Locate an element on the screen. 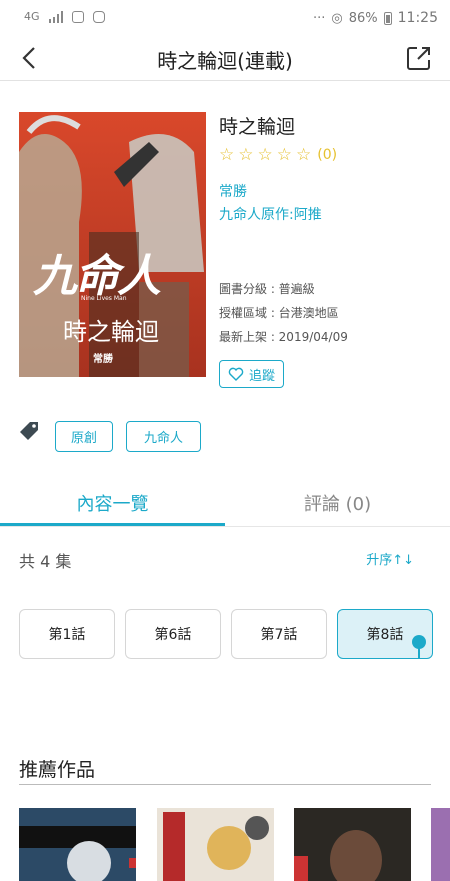 Image resolution: width=450 pixels, height=881 pixels. page-title: 時之輪迴(連載) is located at coordinates (225, 61).